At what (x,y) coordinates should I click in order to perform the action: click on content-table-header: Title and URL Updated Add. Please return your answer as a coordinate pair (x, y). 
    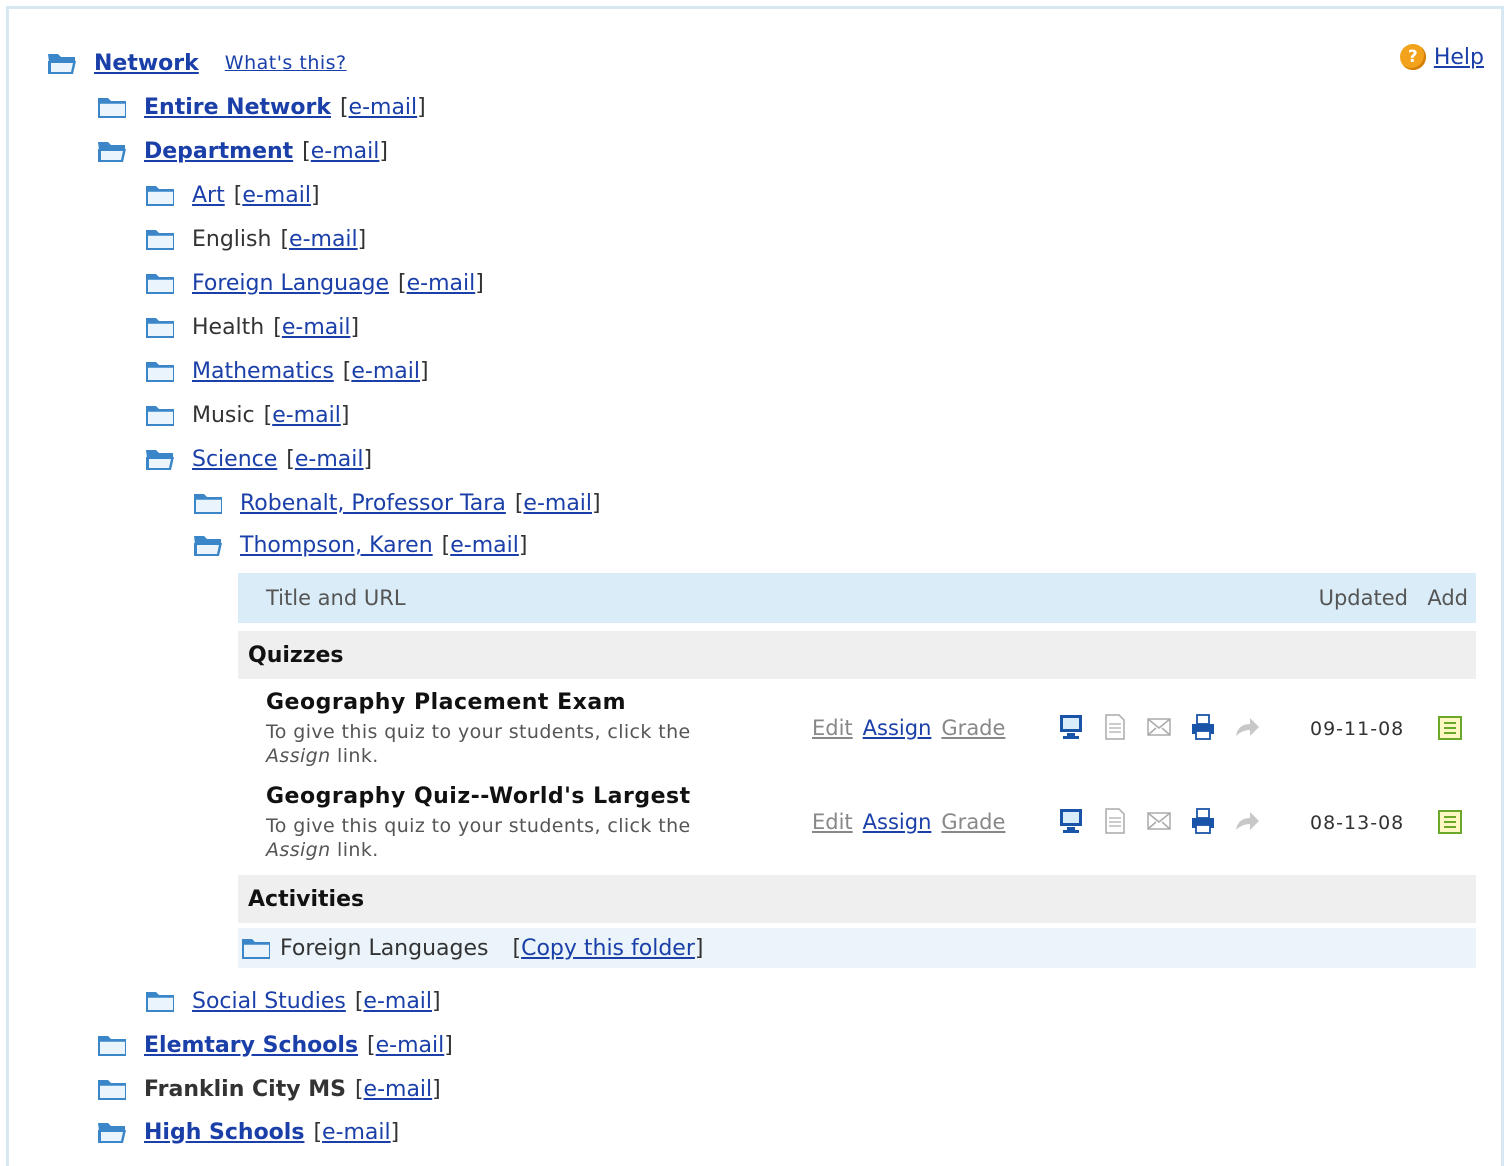
    Looking at the image, I should click on (857, 598).